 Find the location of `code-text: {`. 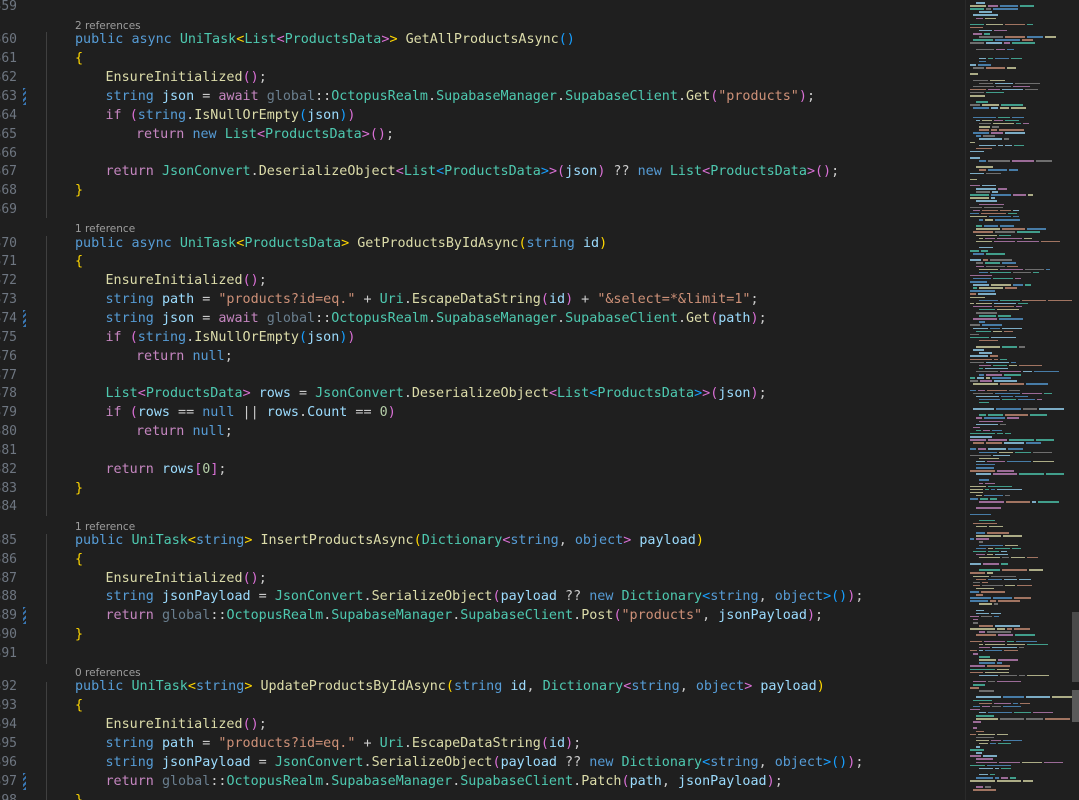

code-text: { is located at coordinates (79, 705).